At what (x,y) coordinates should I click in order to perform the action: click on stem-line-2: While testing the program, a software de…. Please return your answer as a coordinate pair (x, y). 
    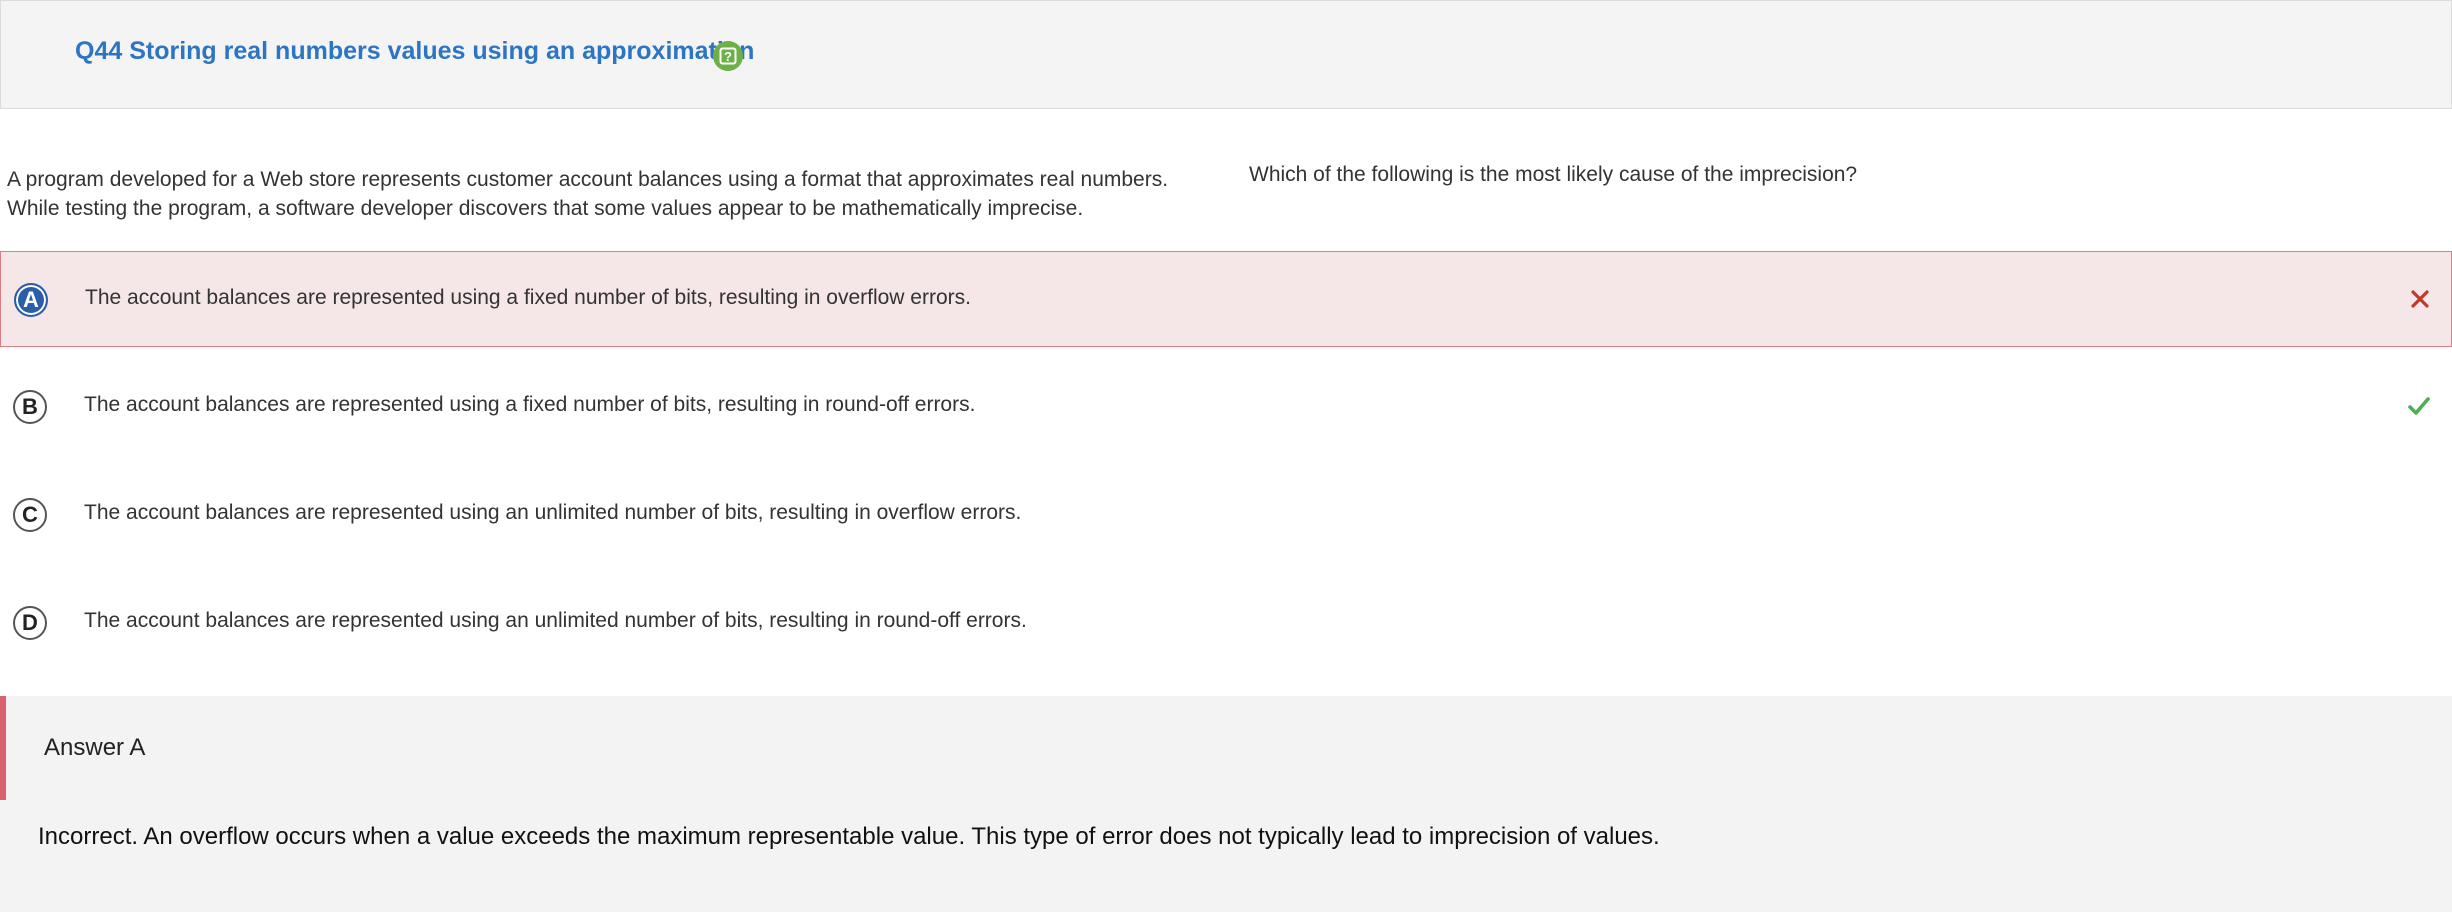
    Looking at the image, I should click on (545, 208).